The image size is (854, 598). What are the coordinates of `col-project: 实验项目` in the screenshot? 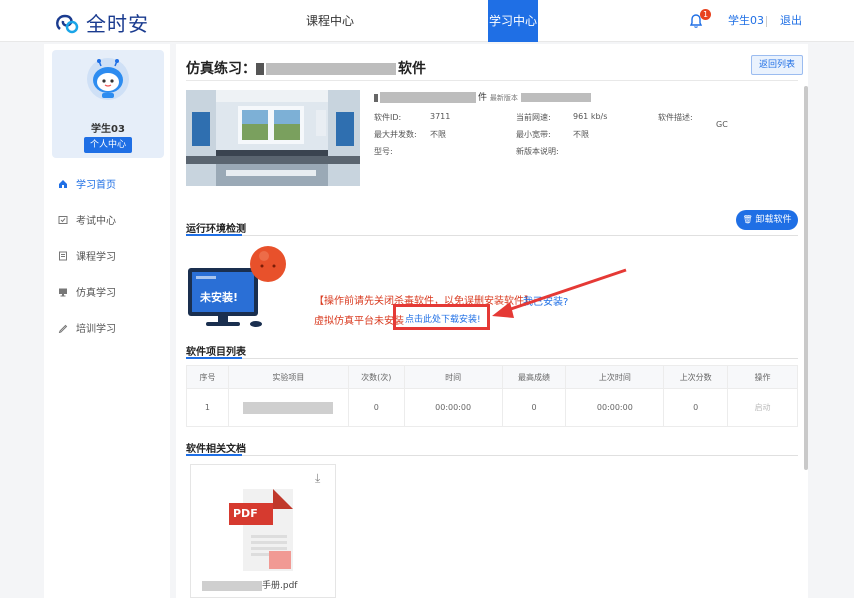 It's located at (288, 377).